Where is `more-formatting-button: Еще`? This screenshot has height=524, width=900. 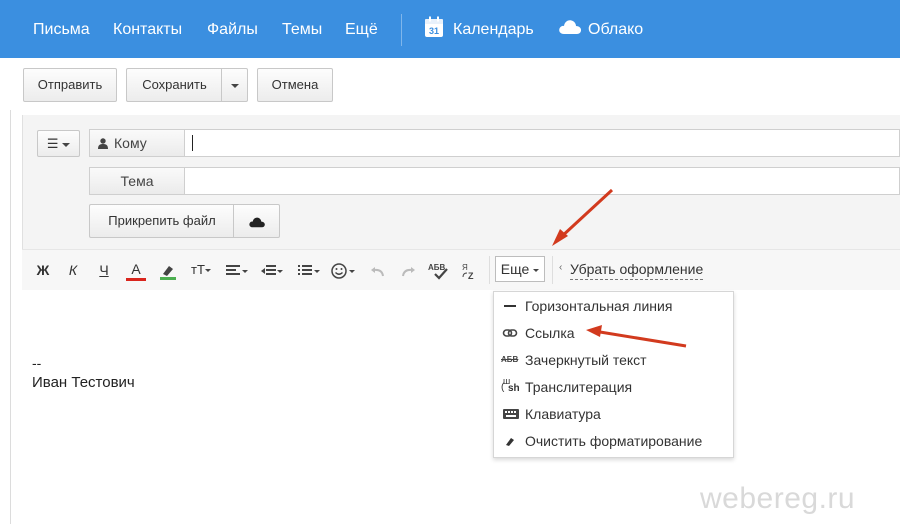 more-formatting-button: Еще is located at coordinates (520, 269).